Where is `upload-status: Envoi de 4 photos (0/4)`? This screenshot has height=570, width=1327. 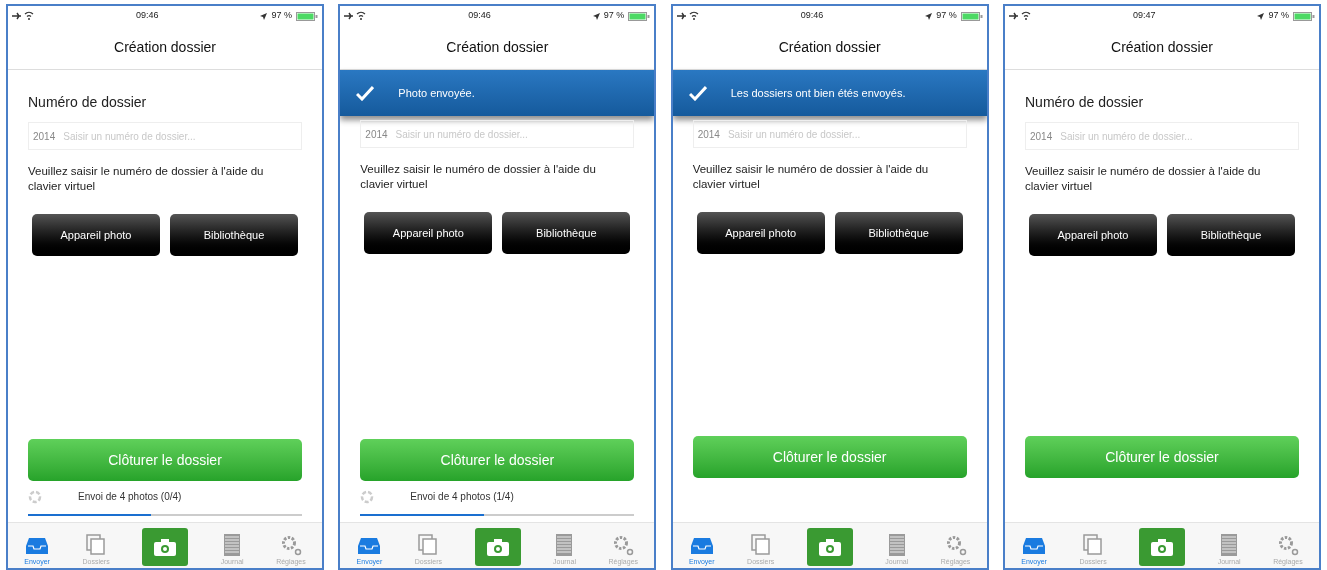 upload-status: Envoi de 4 photos (0/4) is located at coordinates (130, 497).